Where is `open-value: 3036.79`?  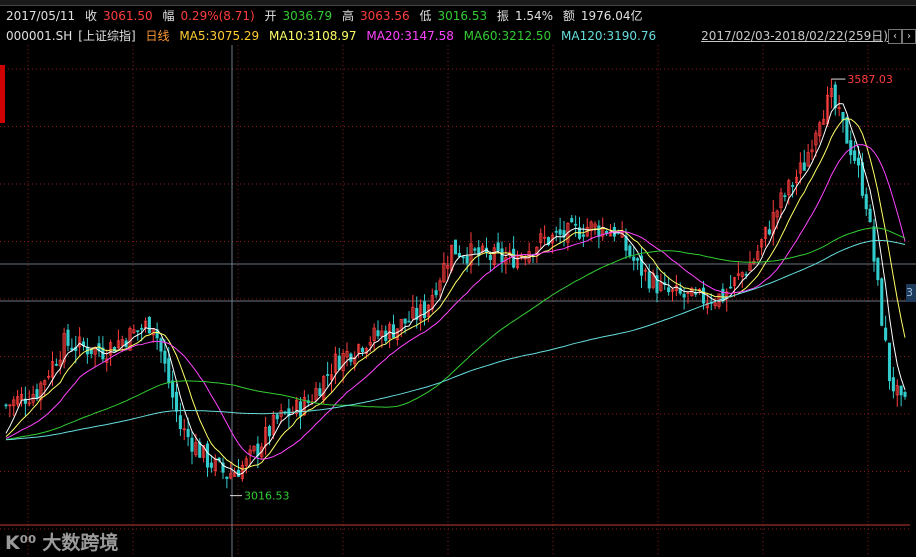
open-value: 3036.79 is located at coordinates (307, 16).